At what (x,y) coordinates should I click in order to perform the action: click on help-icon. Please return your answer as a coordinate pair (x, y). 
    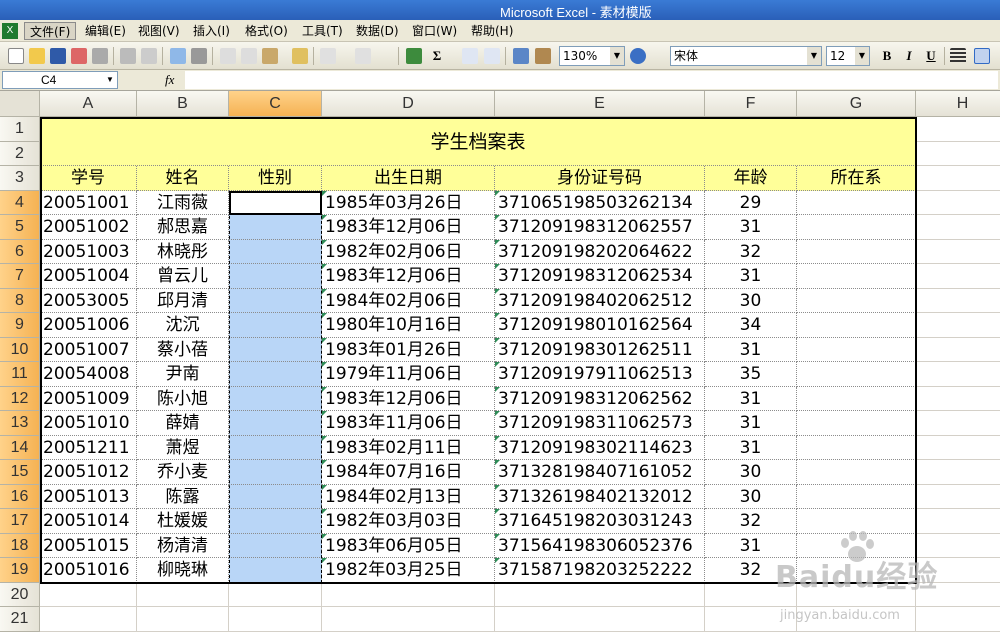
    Looking at the image, I should click on (638, 56).